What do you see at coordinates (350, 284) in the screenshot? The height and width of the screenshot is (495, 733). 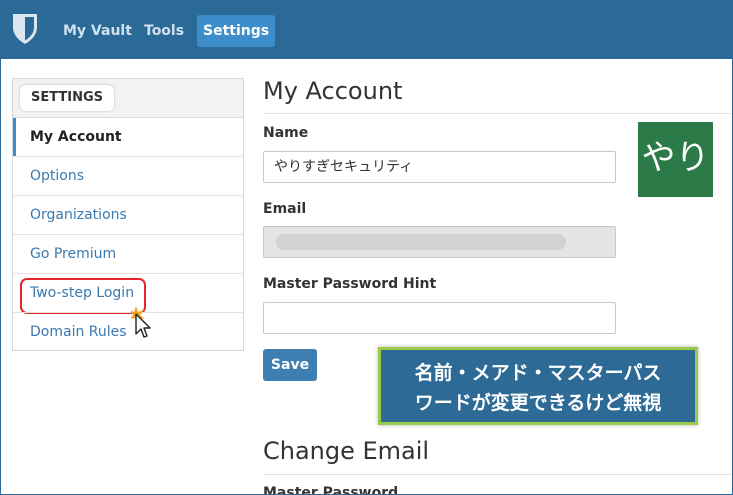 I see `master-password-hint-label: Master Password Hint` at bounding box center [350, 284].